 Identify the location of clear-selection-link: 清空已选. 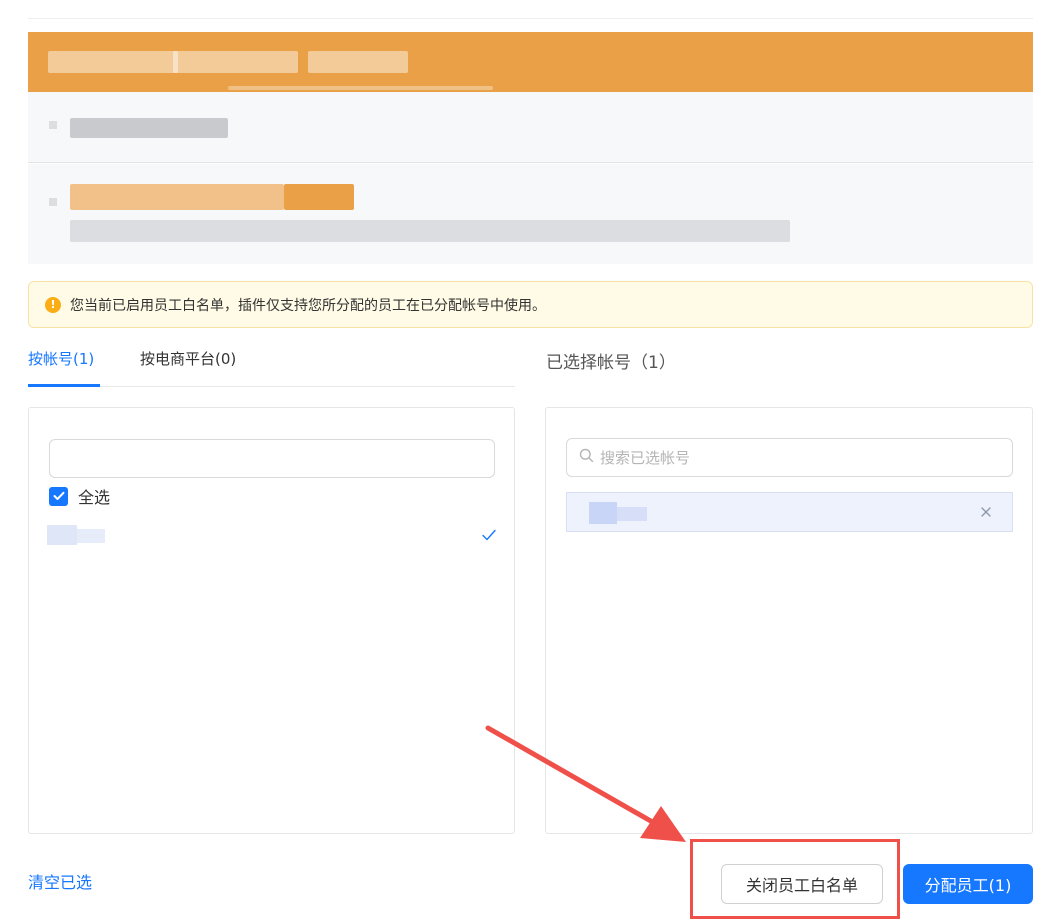
(60, 881).